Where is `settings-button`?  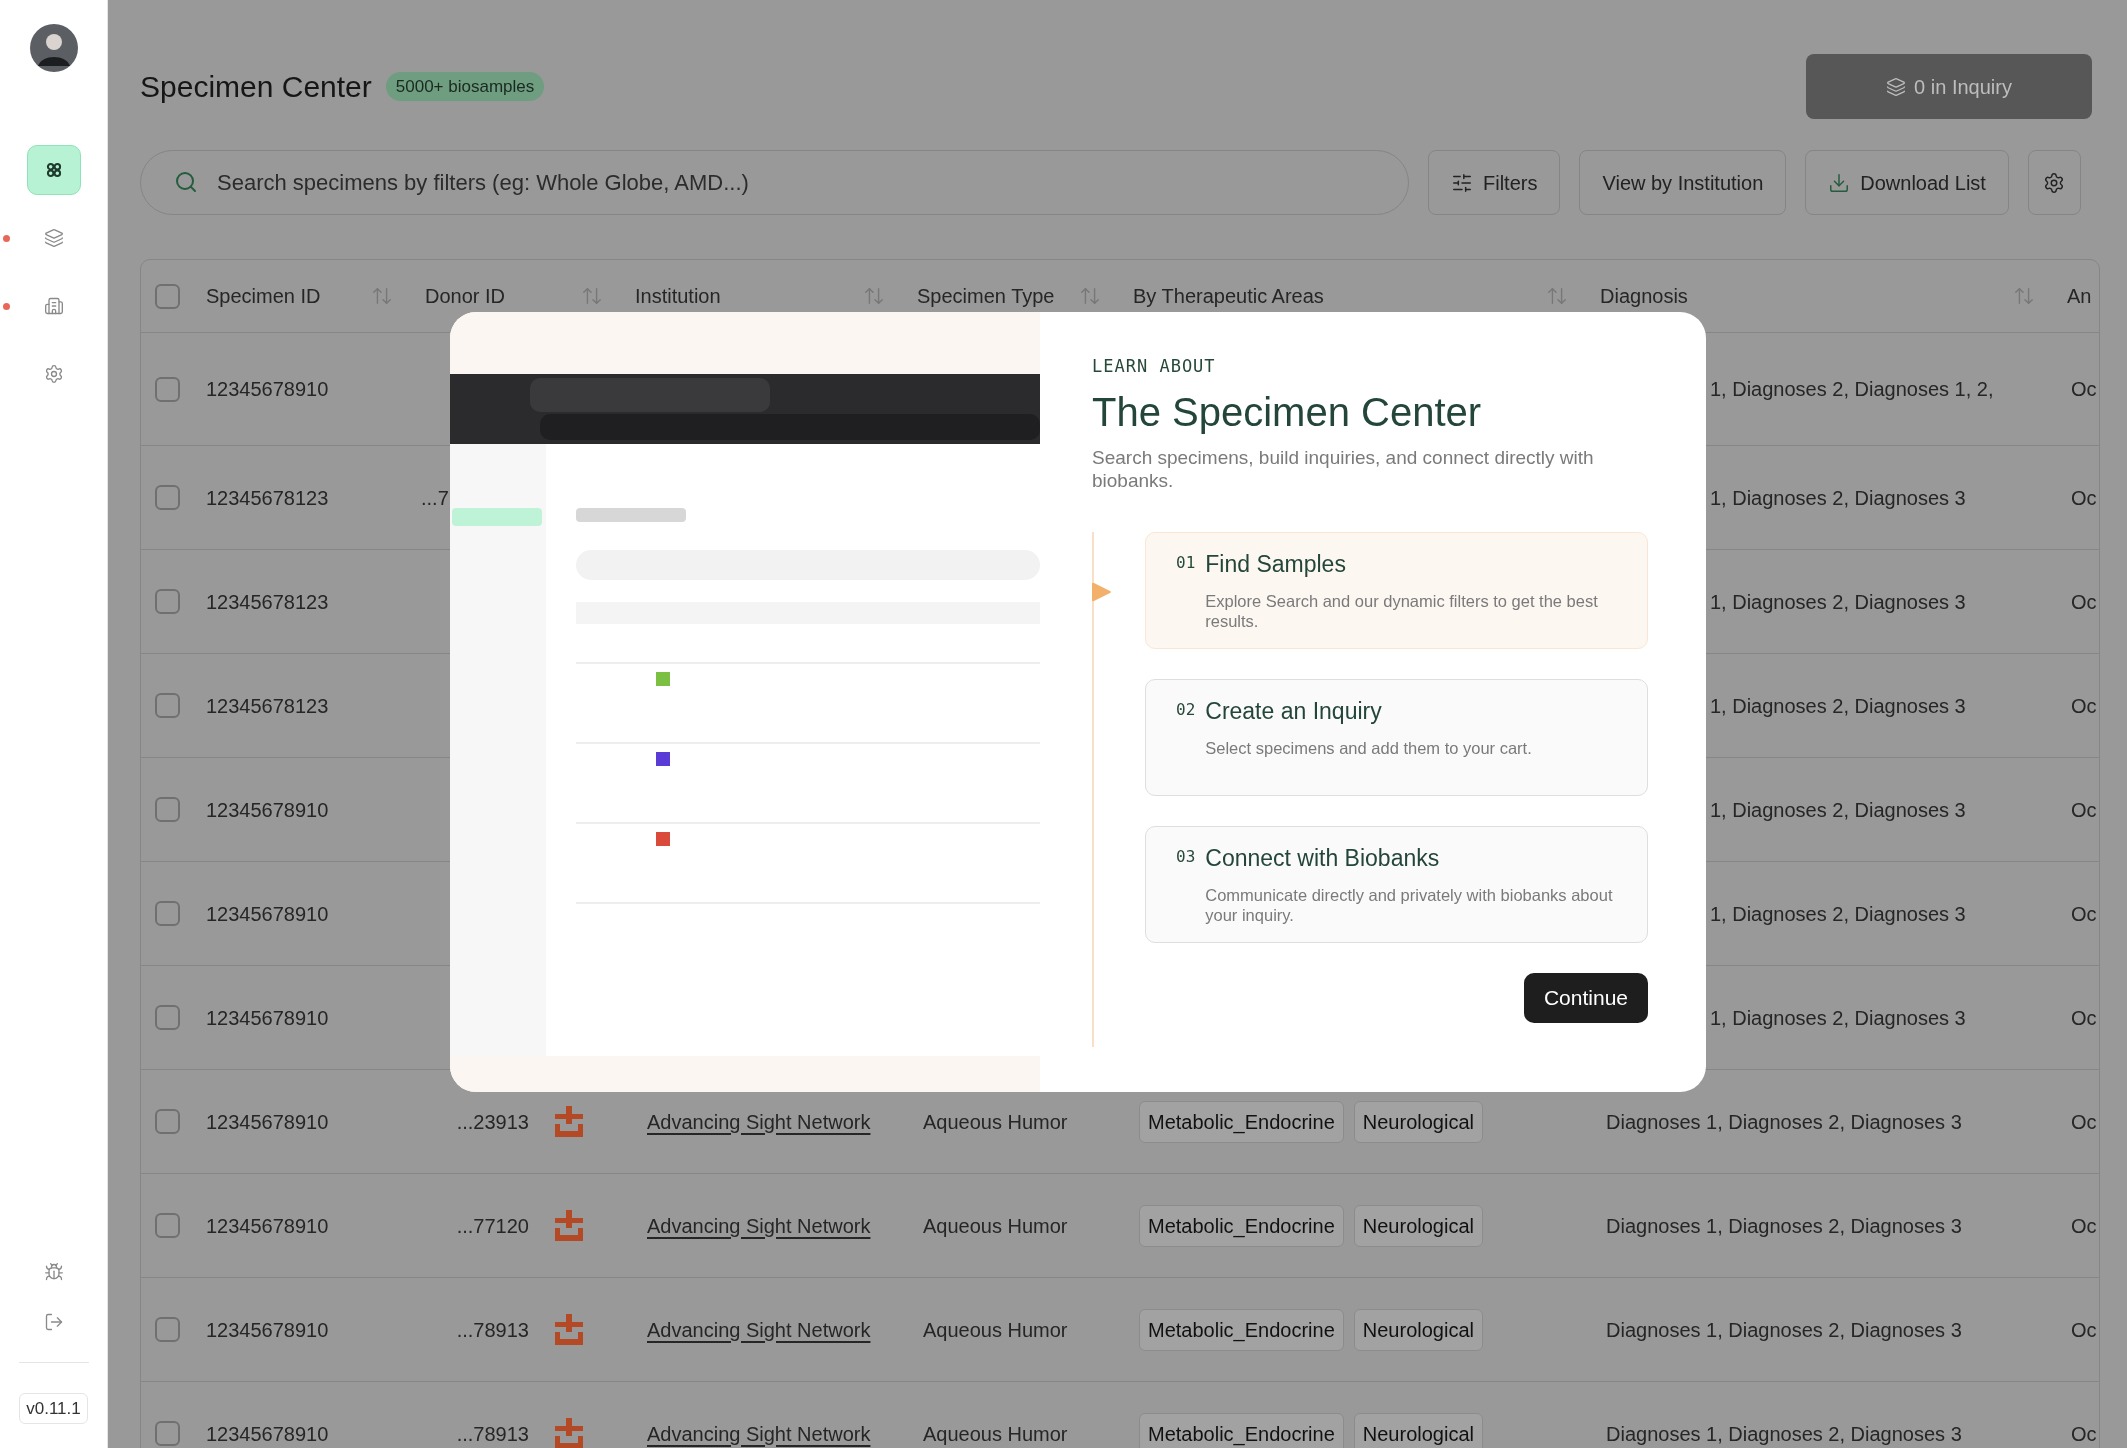 settings-button is located at coordinates (2054, 182).